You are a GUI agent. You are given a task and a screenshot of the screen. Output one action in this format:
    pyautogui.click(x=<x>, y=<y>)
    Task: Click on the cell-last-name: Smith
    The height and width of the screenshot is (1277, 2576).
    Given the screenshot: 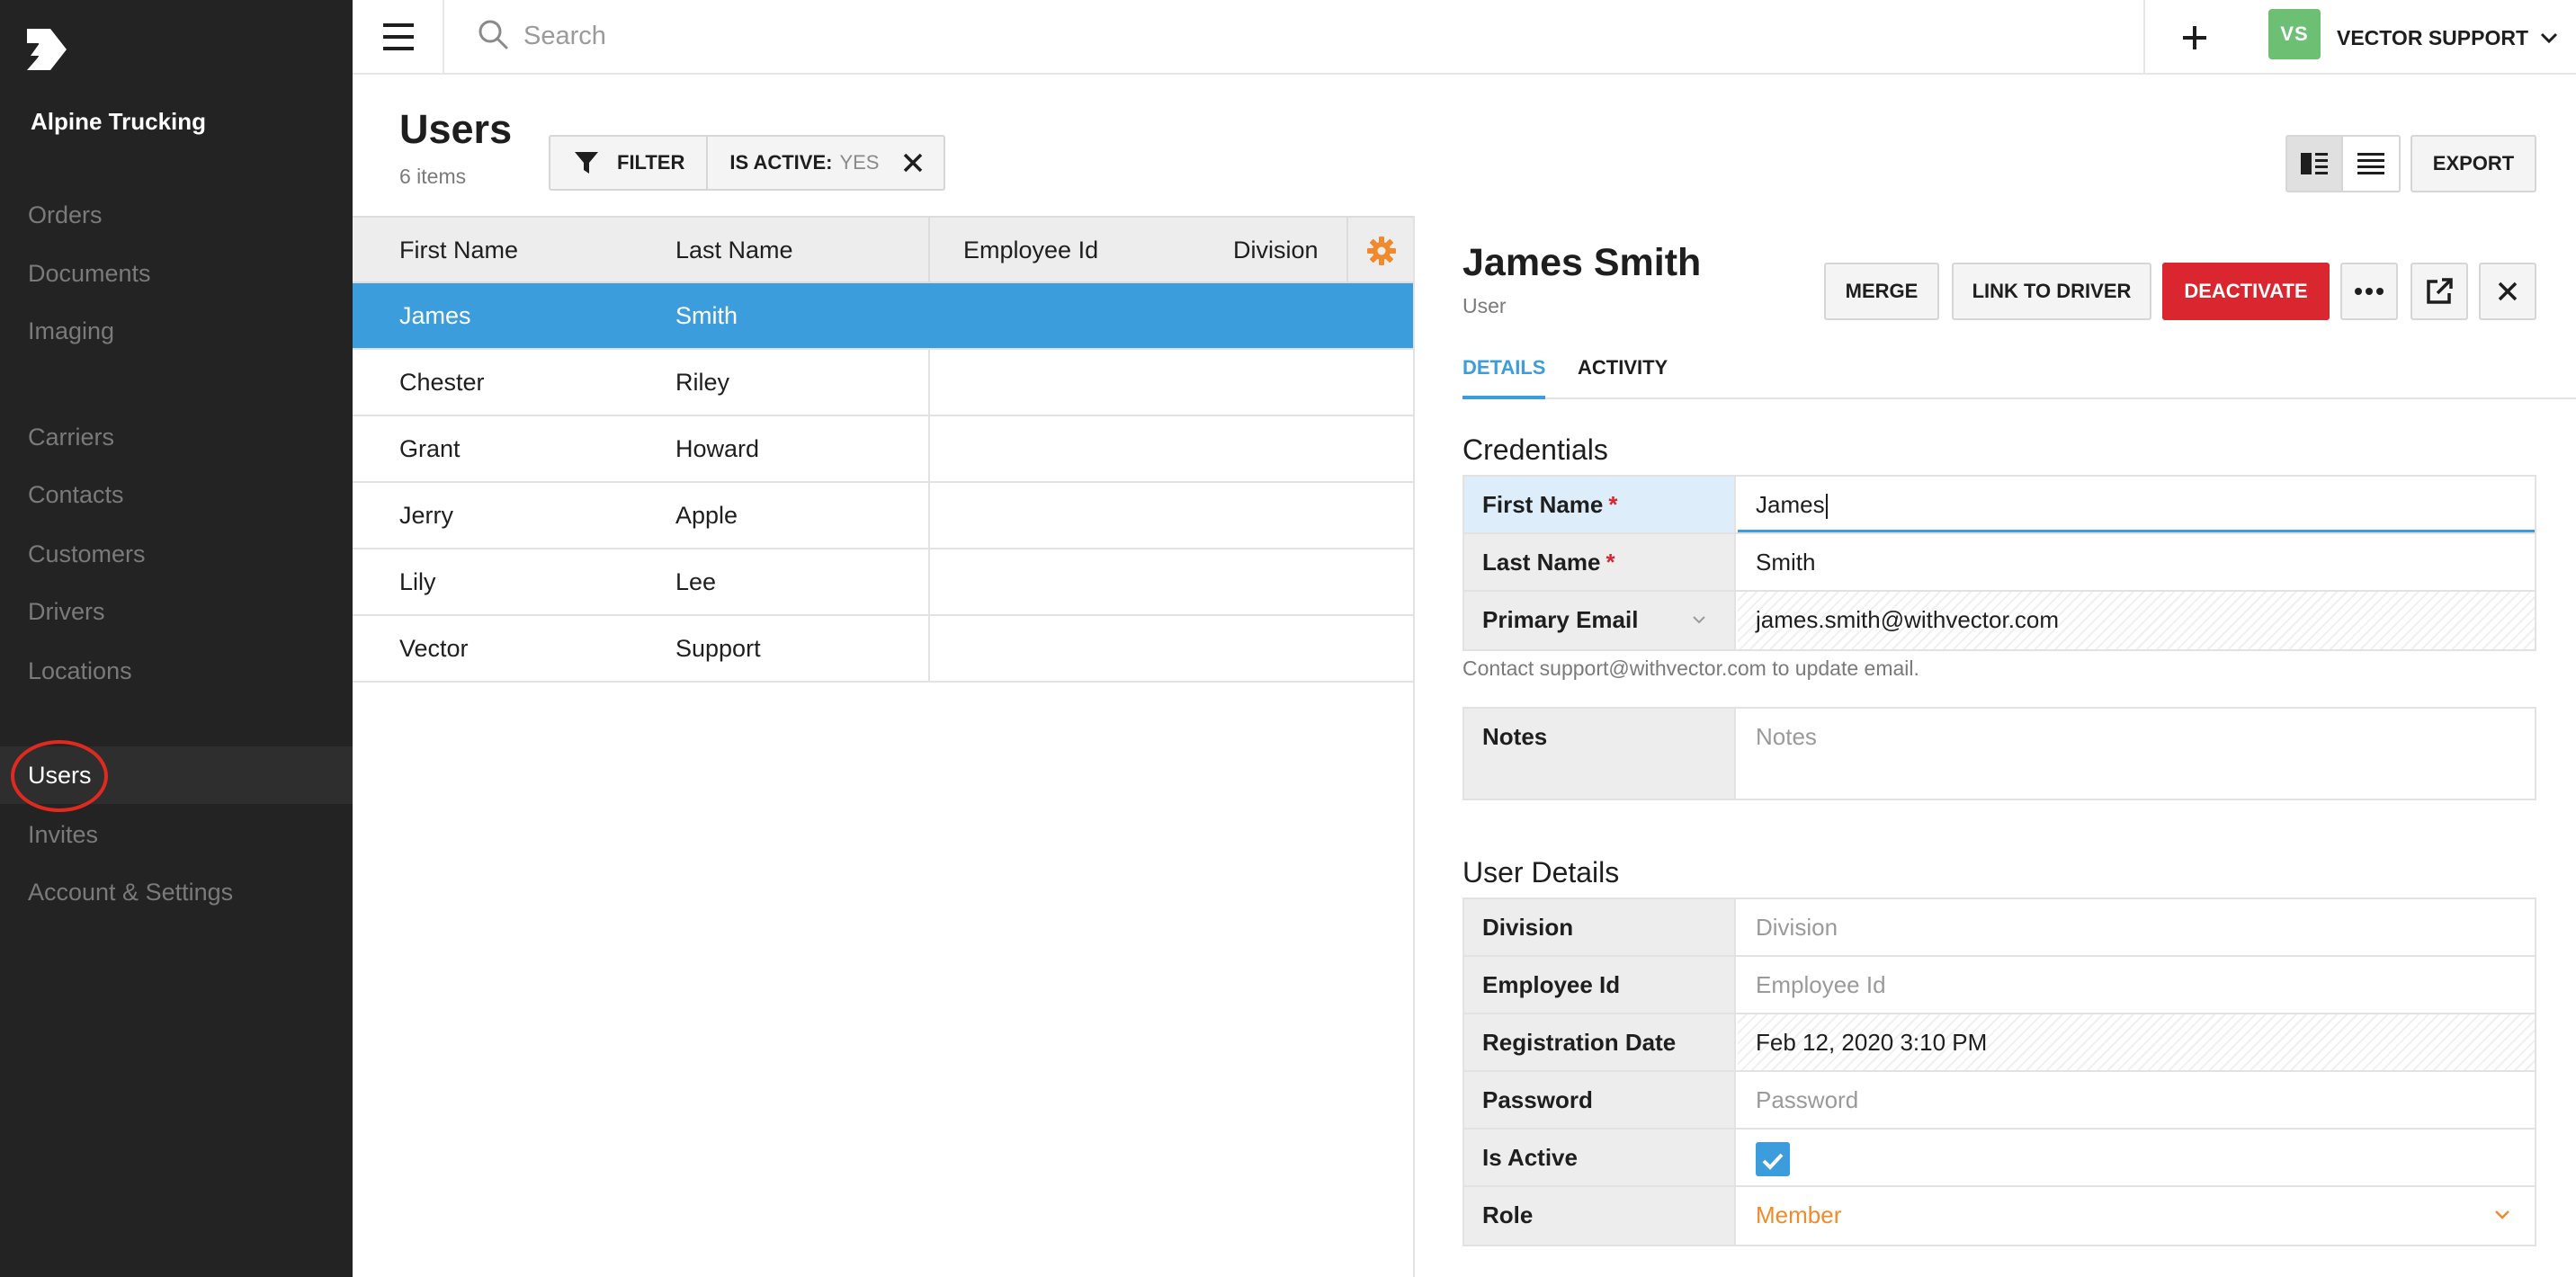 What is the action you would take?
    pyautogui.click(x=706, y=315)
    